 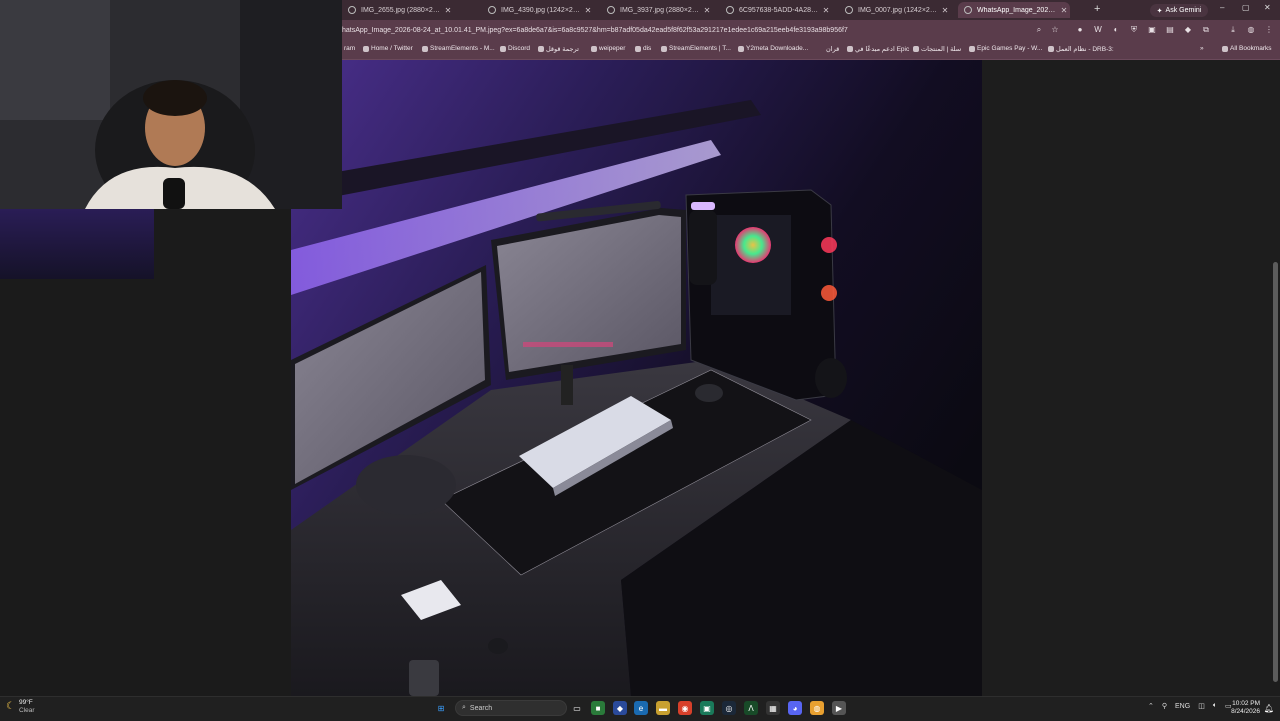 I want to click on browser-tab: IMG_2655.jpg (2880×2160) ✕, so click(x=398, y=10).